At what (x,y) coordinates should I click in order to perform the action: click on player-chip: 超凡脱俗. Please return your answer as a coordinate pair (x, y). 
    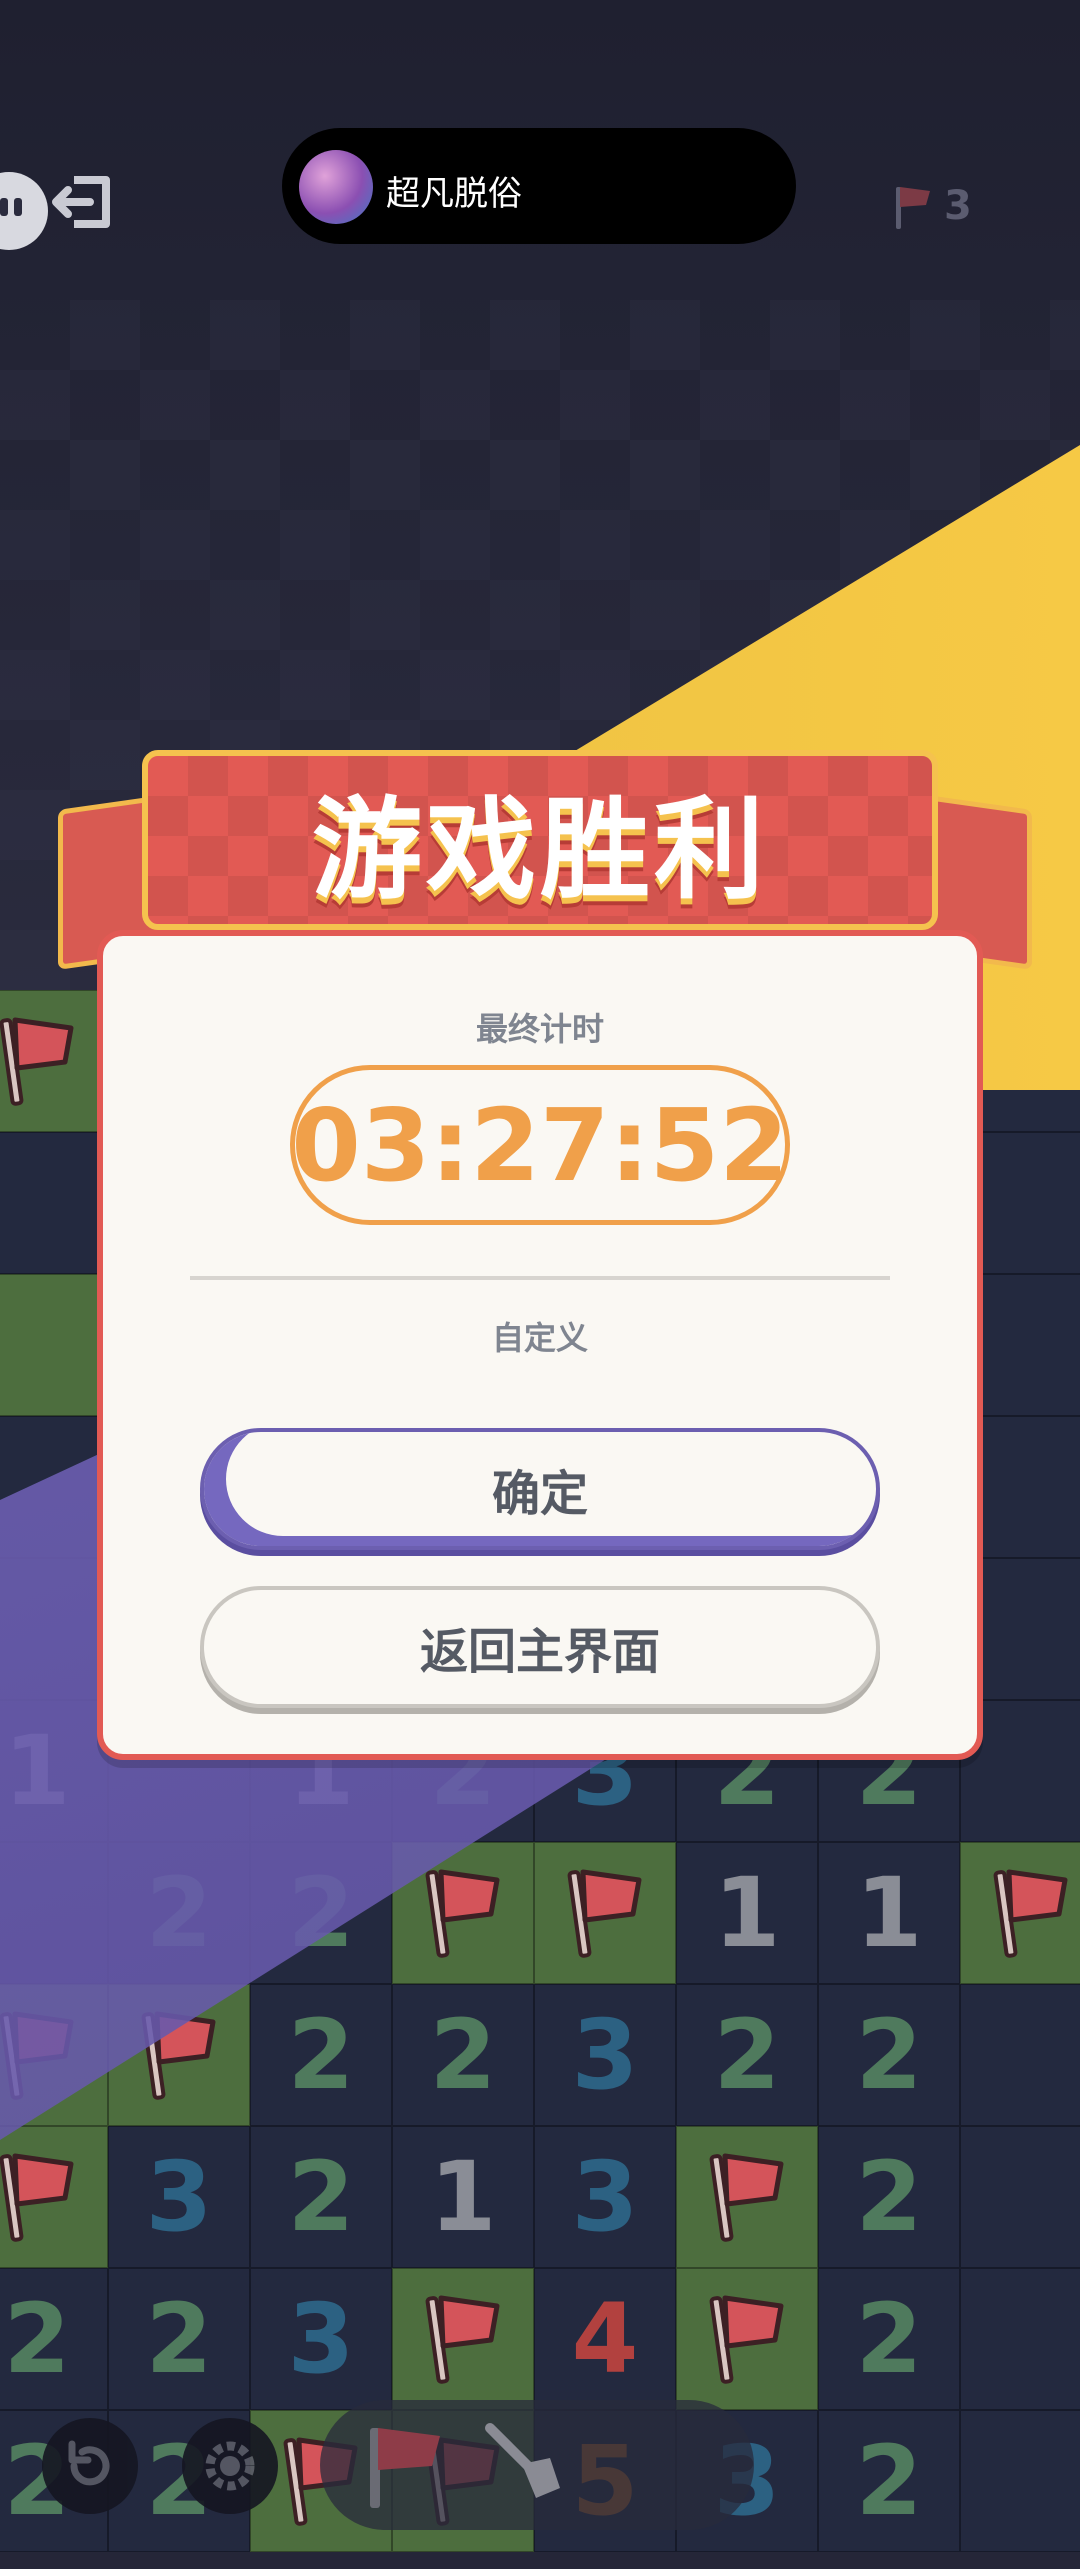
    Looking at the image, I should click on (539, 186).